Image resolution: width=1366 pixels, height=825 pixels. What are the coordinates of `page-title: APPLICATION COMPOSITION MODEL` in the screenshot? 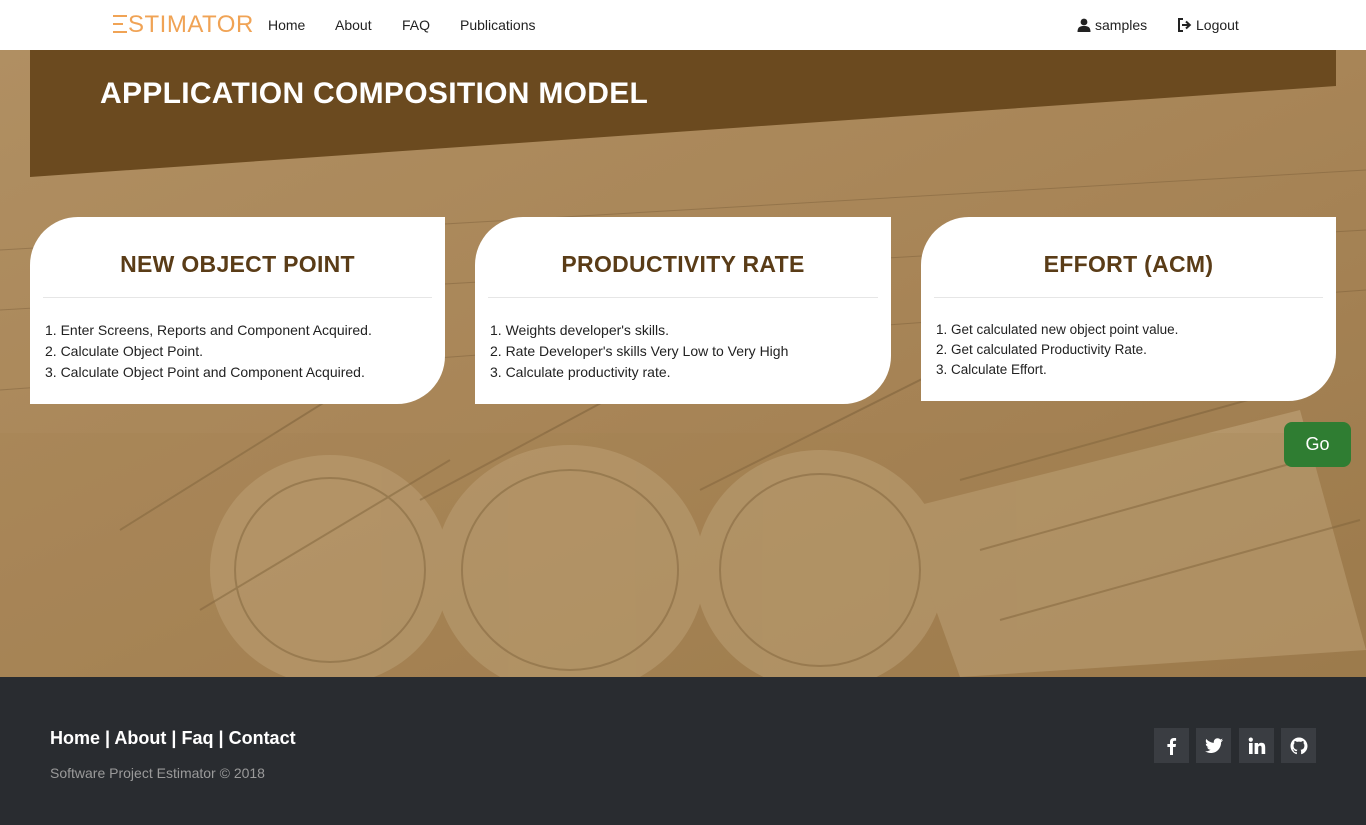 It's located at (374, 93).